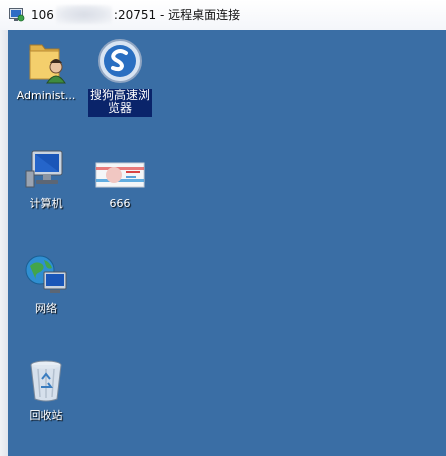 This screenshot has height=456, width=446. Describe the element at coordinates (120, 175) in the screenshot. I see `image-file-icon` at that location.